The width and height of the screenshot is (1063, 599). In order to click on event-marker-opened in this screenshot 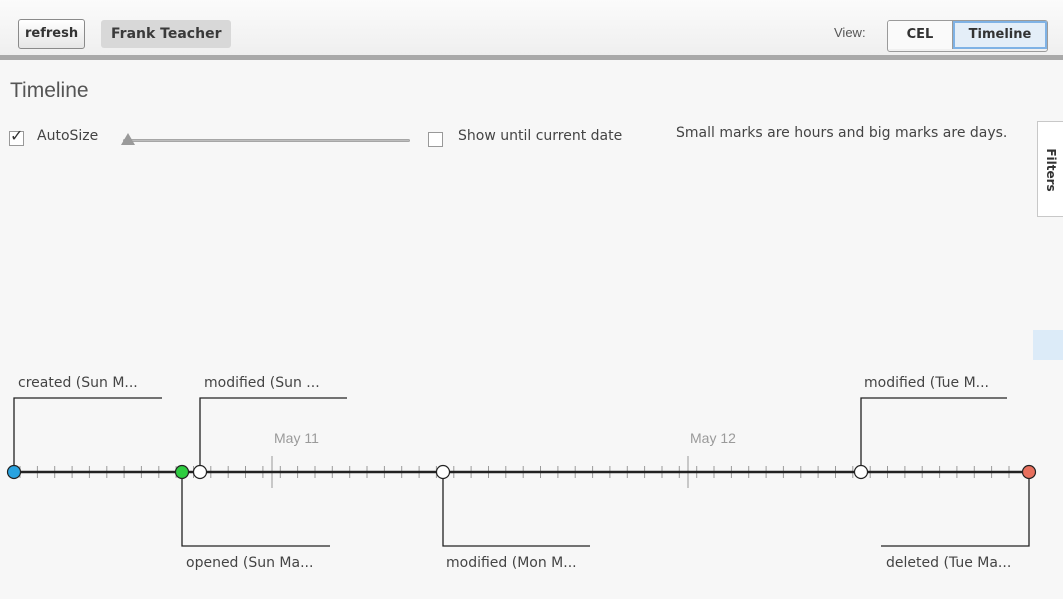, I will do `click(182, 472)`.